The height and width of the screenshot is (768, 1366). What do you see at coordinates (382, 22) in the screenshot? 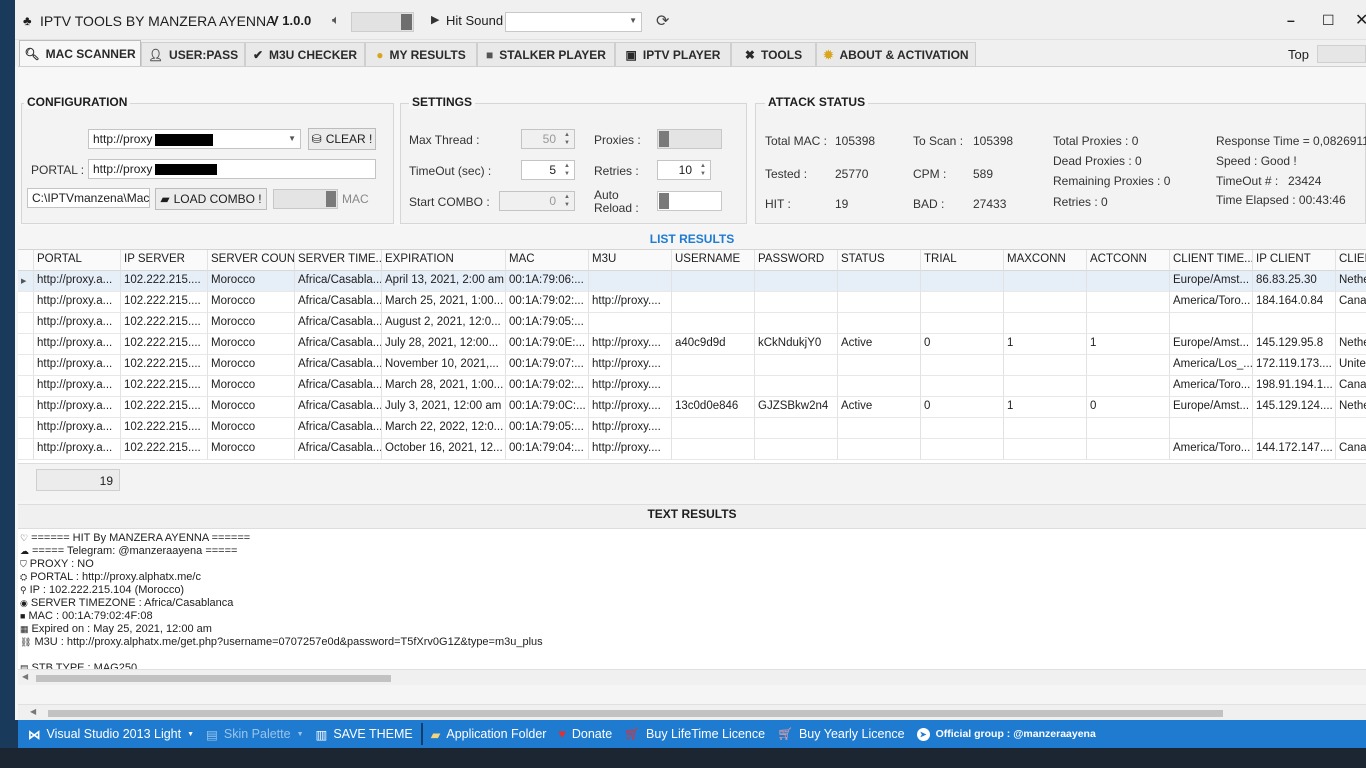
I see `volume-slider` at bounding box center [382, 22].